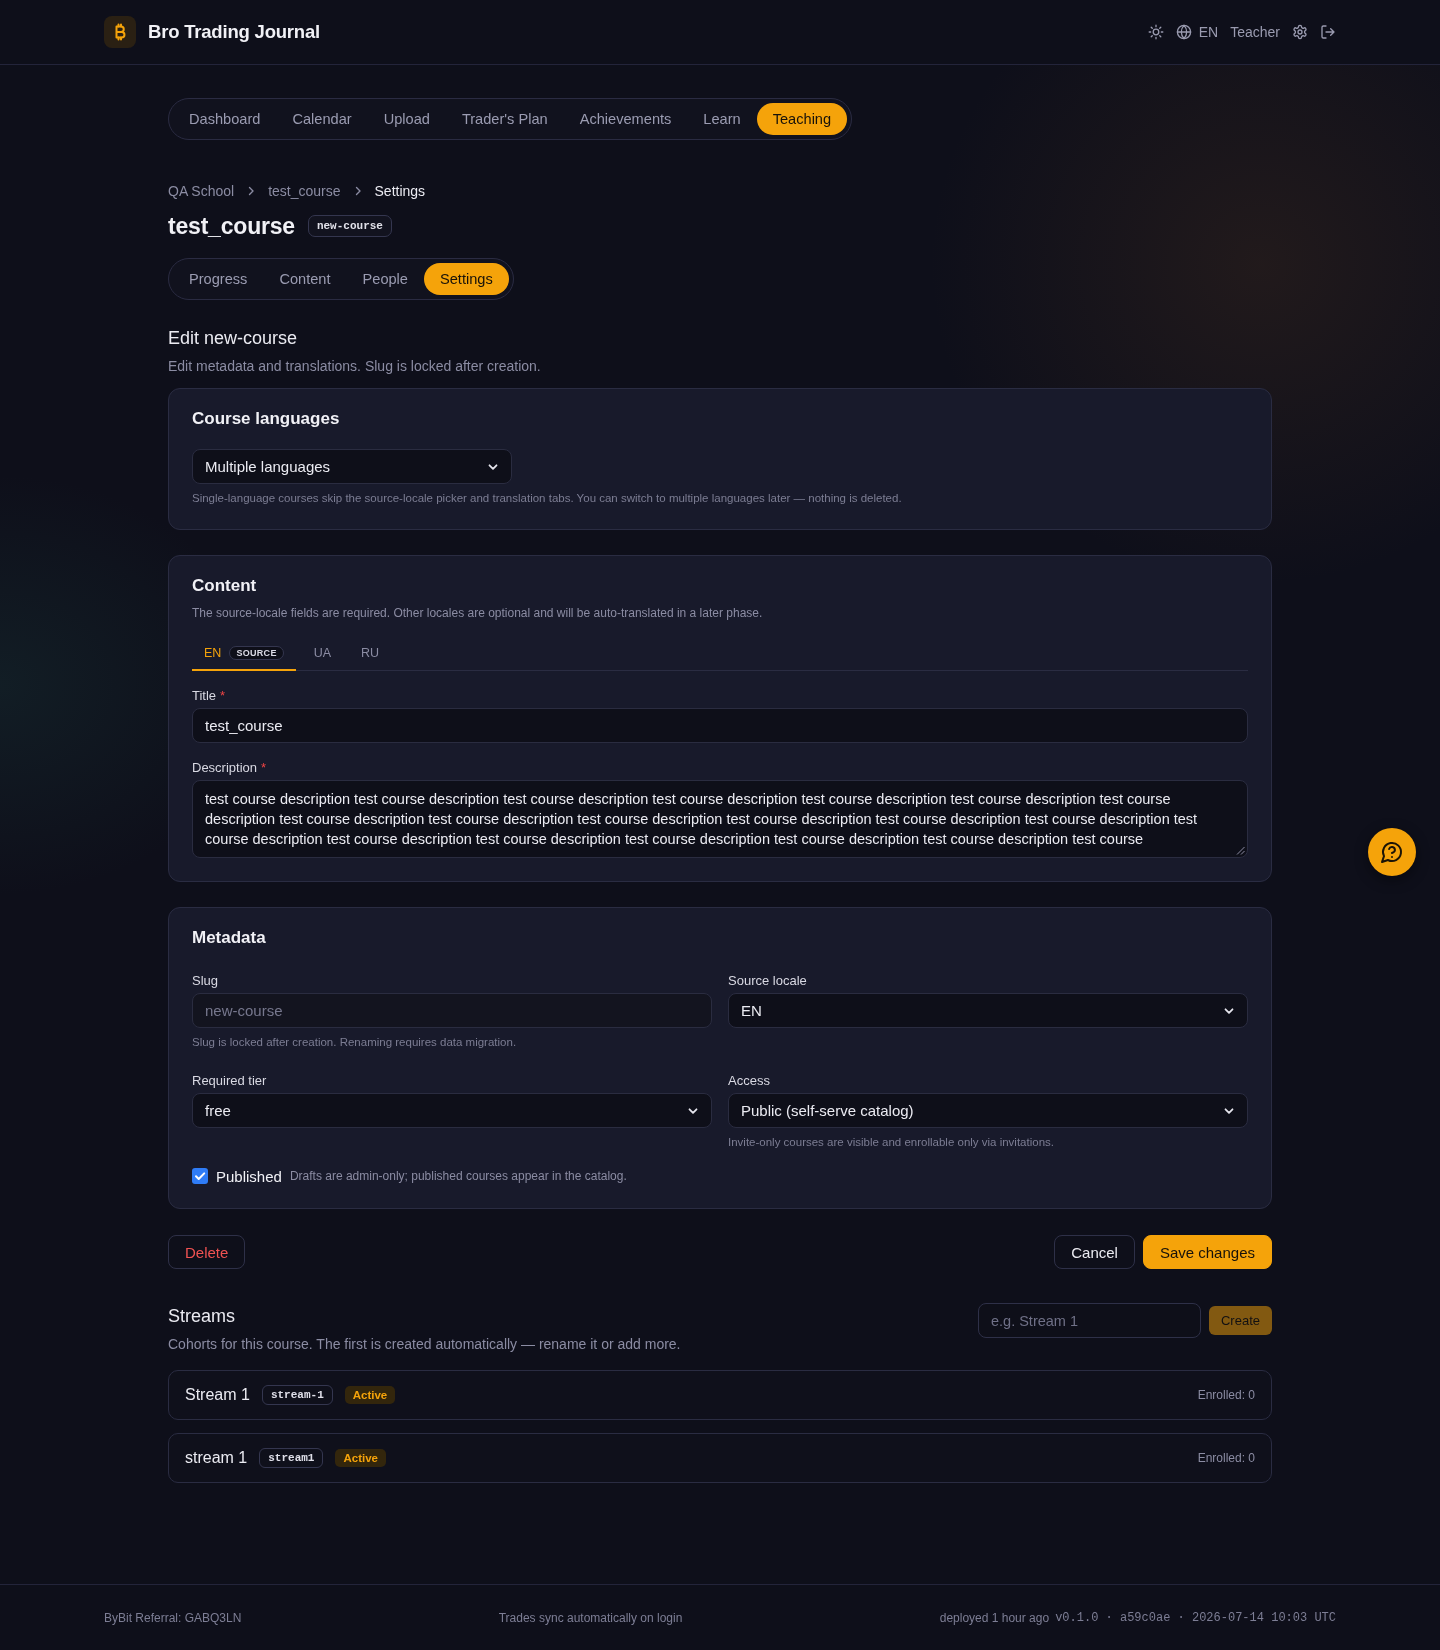 This screenshot has height=1650, width=1440. What do you see at coordinates (504, 119) in the screenshot?
I see `nav-tab: Trader's Plan` at bounding box center [504, 119].